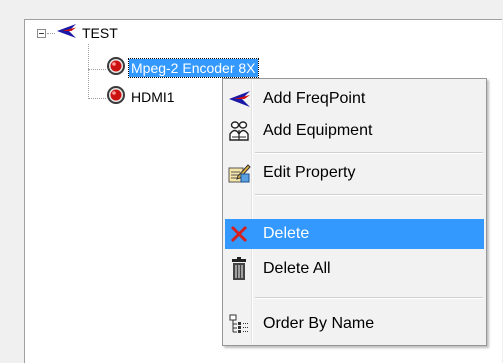  I want to click on menu-item-edit-property: Edit Property, so click(354, 173).